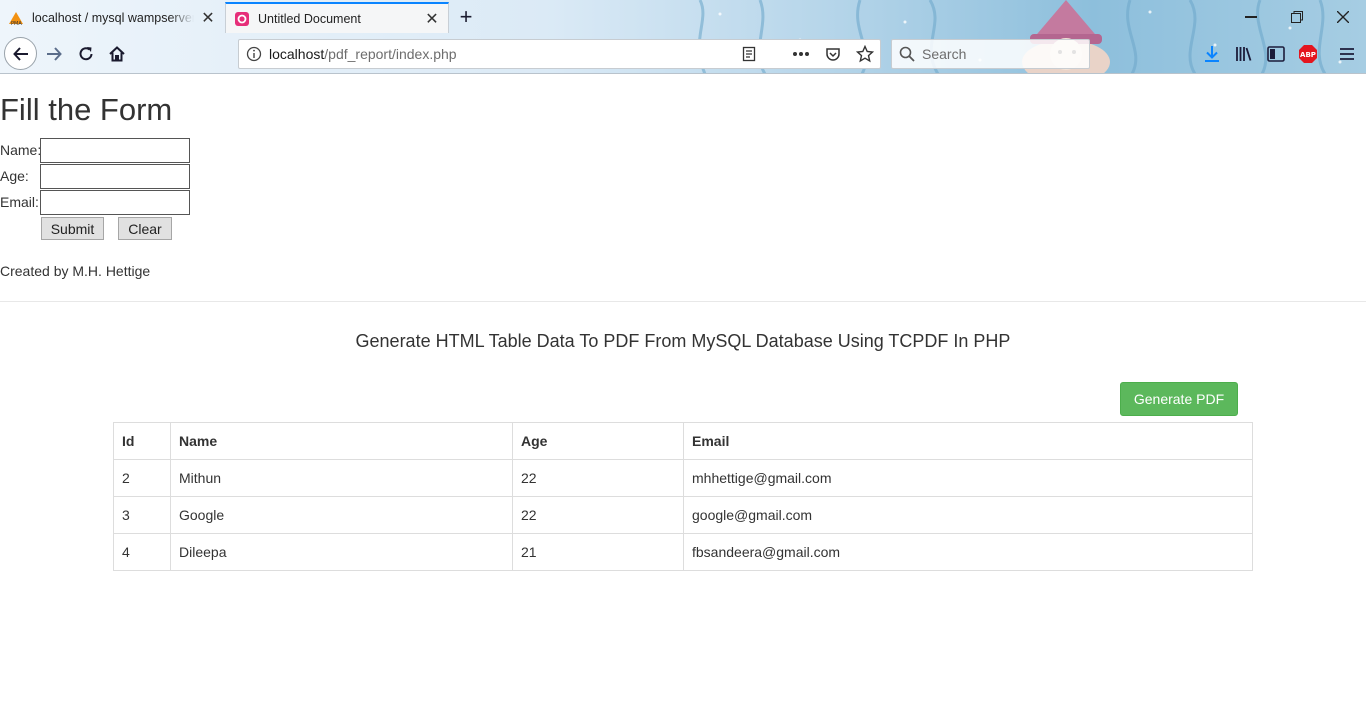 The height and width of the screenshot is (723, 1366). I want to click on pocket-icon, so click(833, 54).